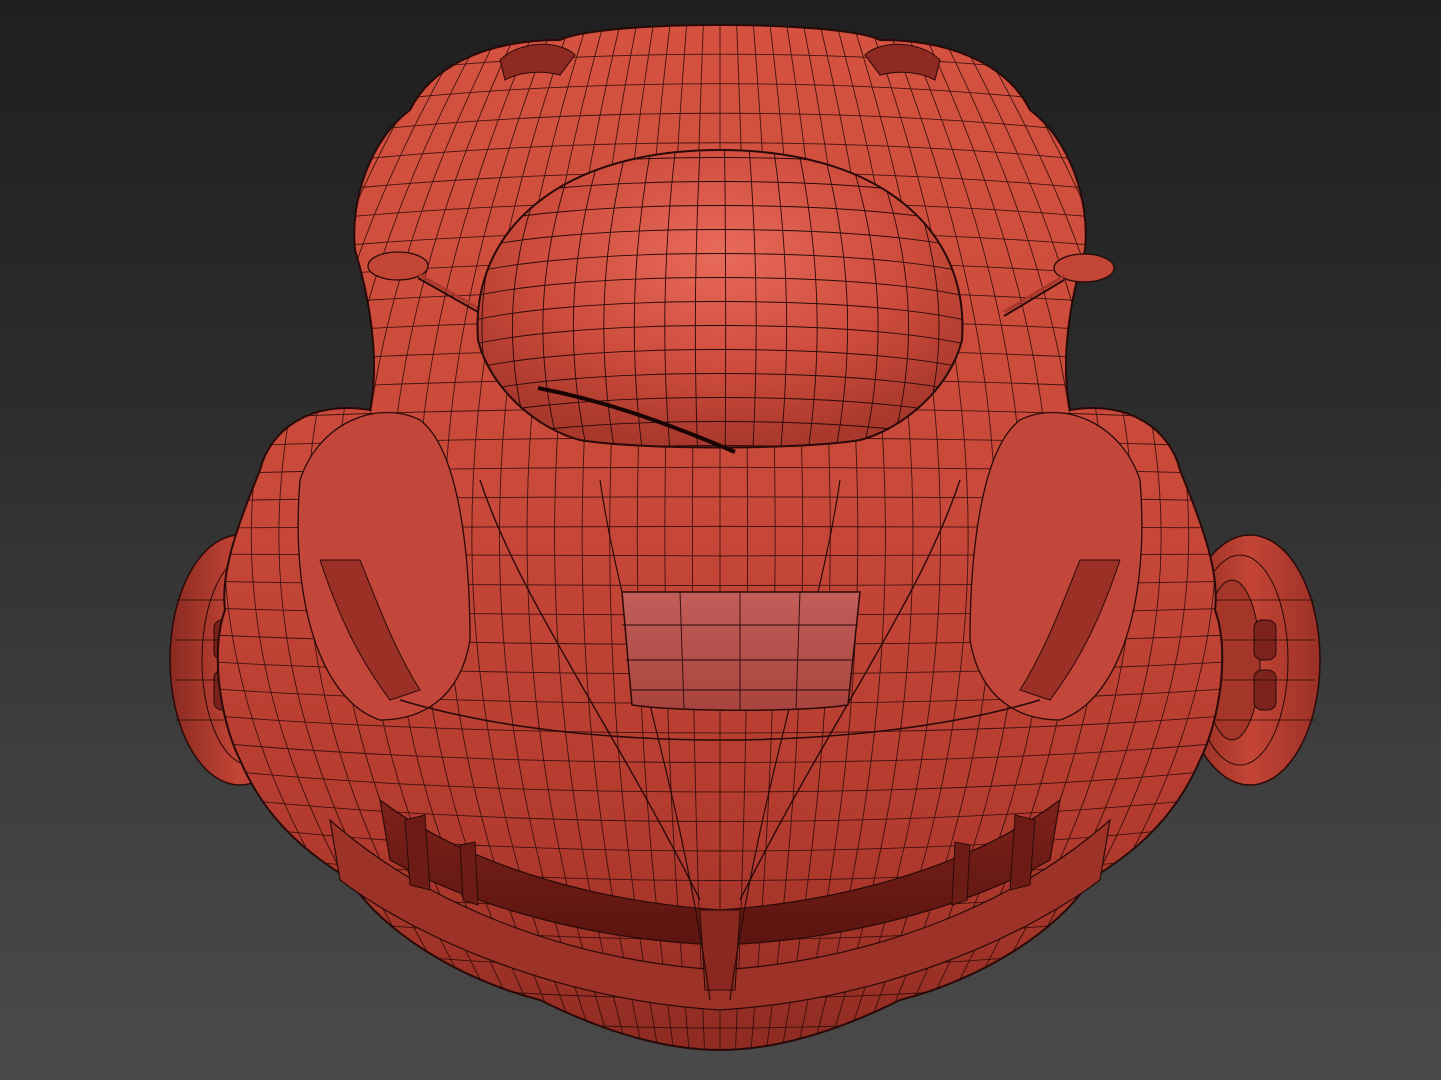 The width and height of the screenshot is (1441, 1080). Describe the element at coordinates (741, 651) in the screenshot. I see `hood-vent` at that location.